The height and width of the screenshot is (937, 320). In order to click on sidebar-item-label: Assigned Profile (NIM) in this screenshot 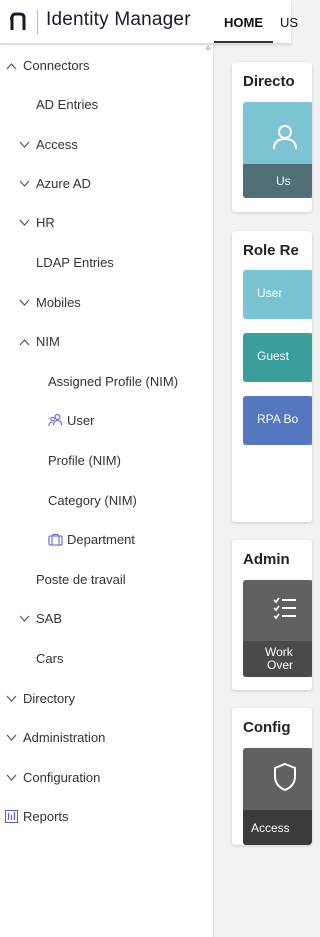, I will do `click(113, 381)`.